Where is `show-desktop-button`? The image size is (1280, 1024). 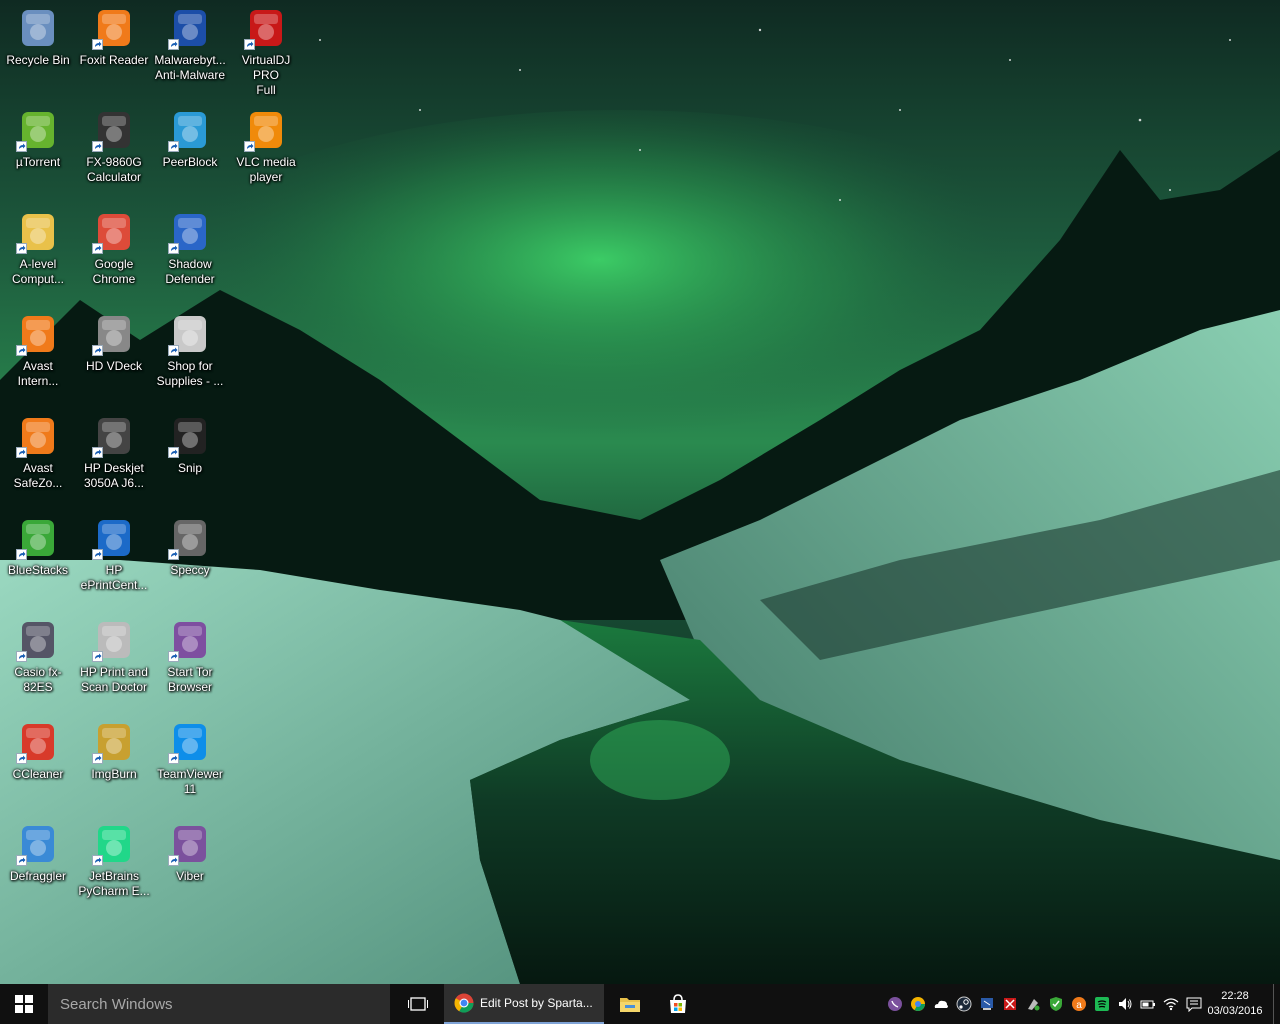
show-desktop-button is located at coordinates (1276, 1004).